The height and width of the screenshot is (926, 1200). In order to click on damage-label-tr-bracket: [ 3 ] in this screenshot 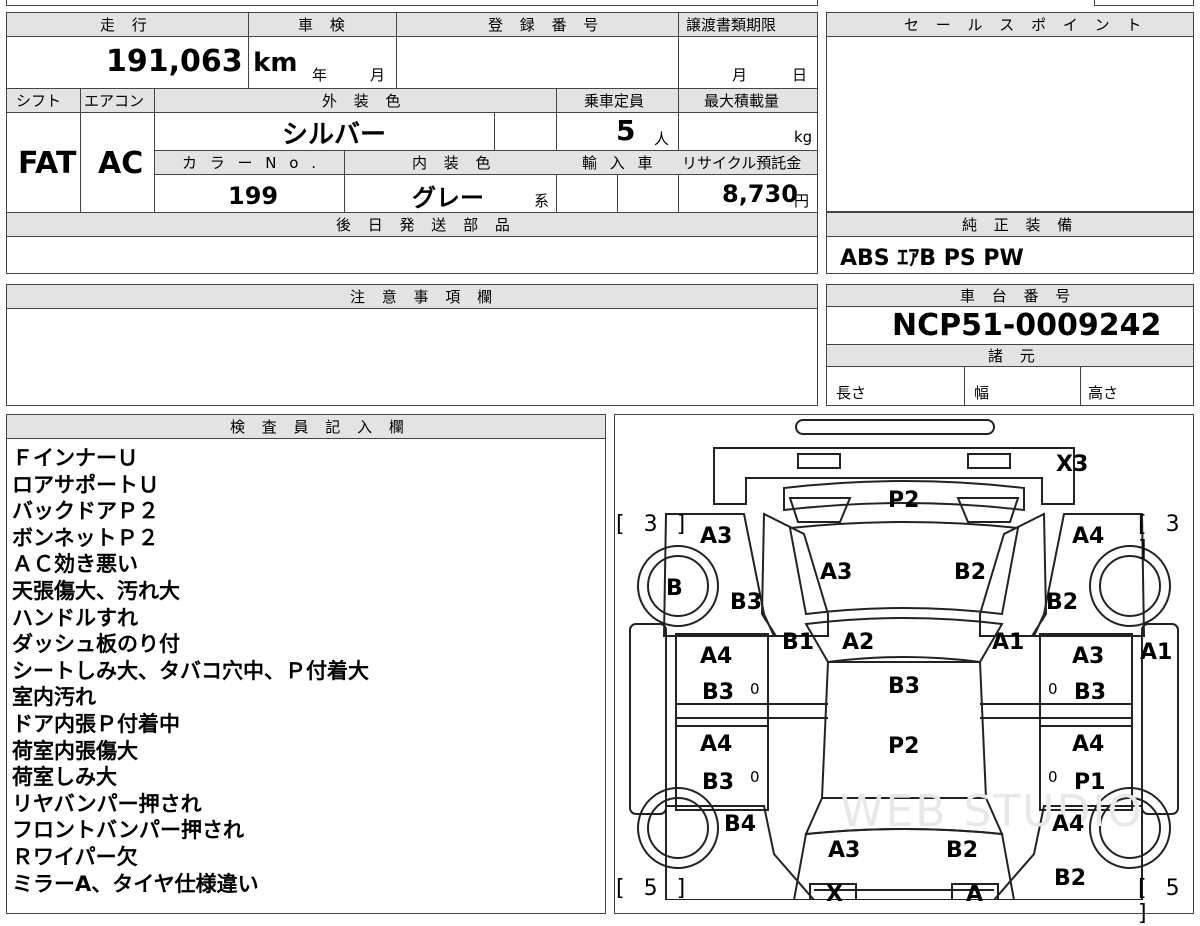, I will do `click(1162, 537)`.